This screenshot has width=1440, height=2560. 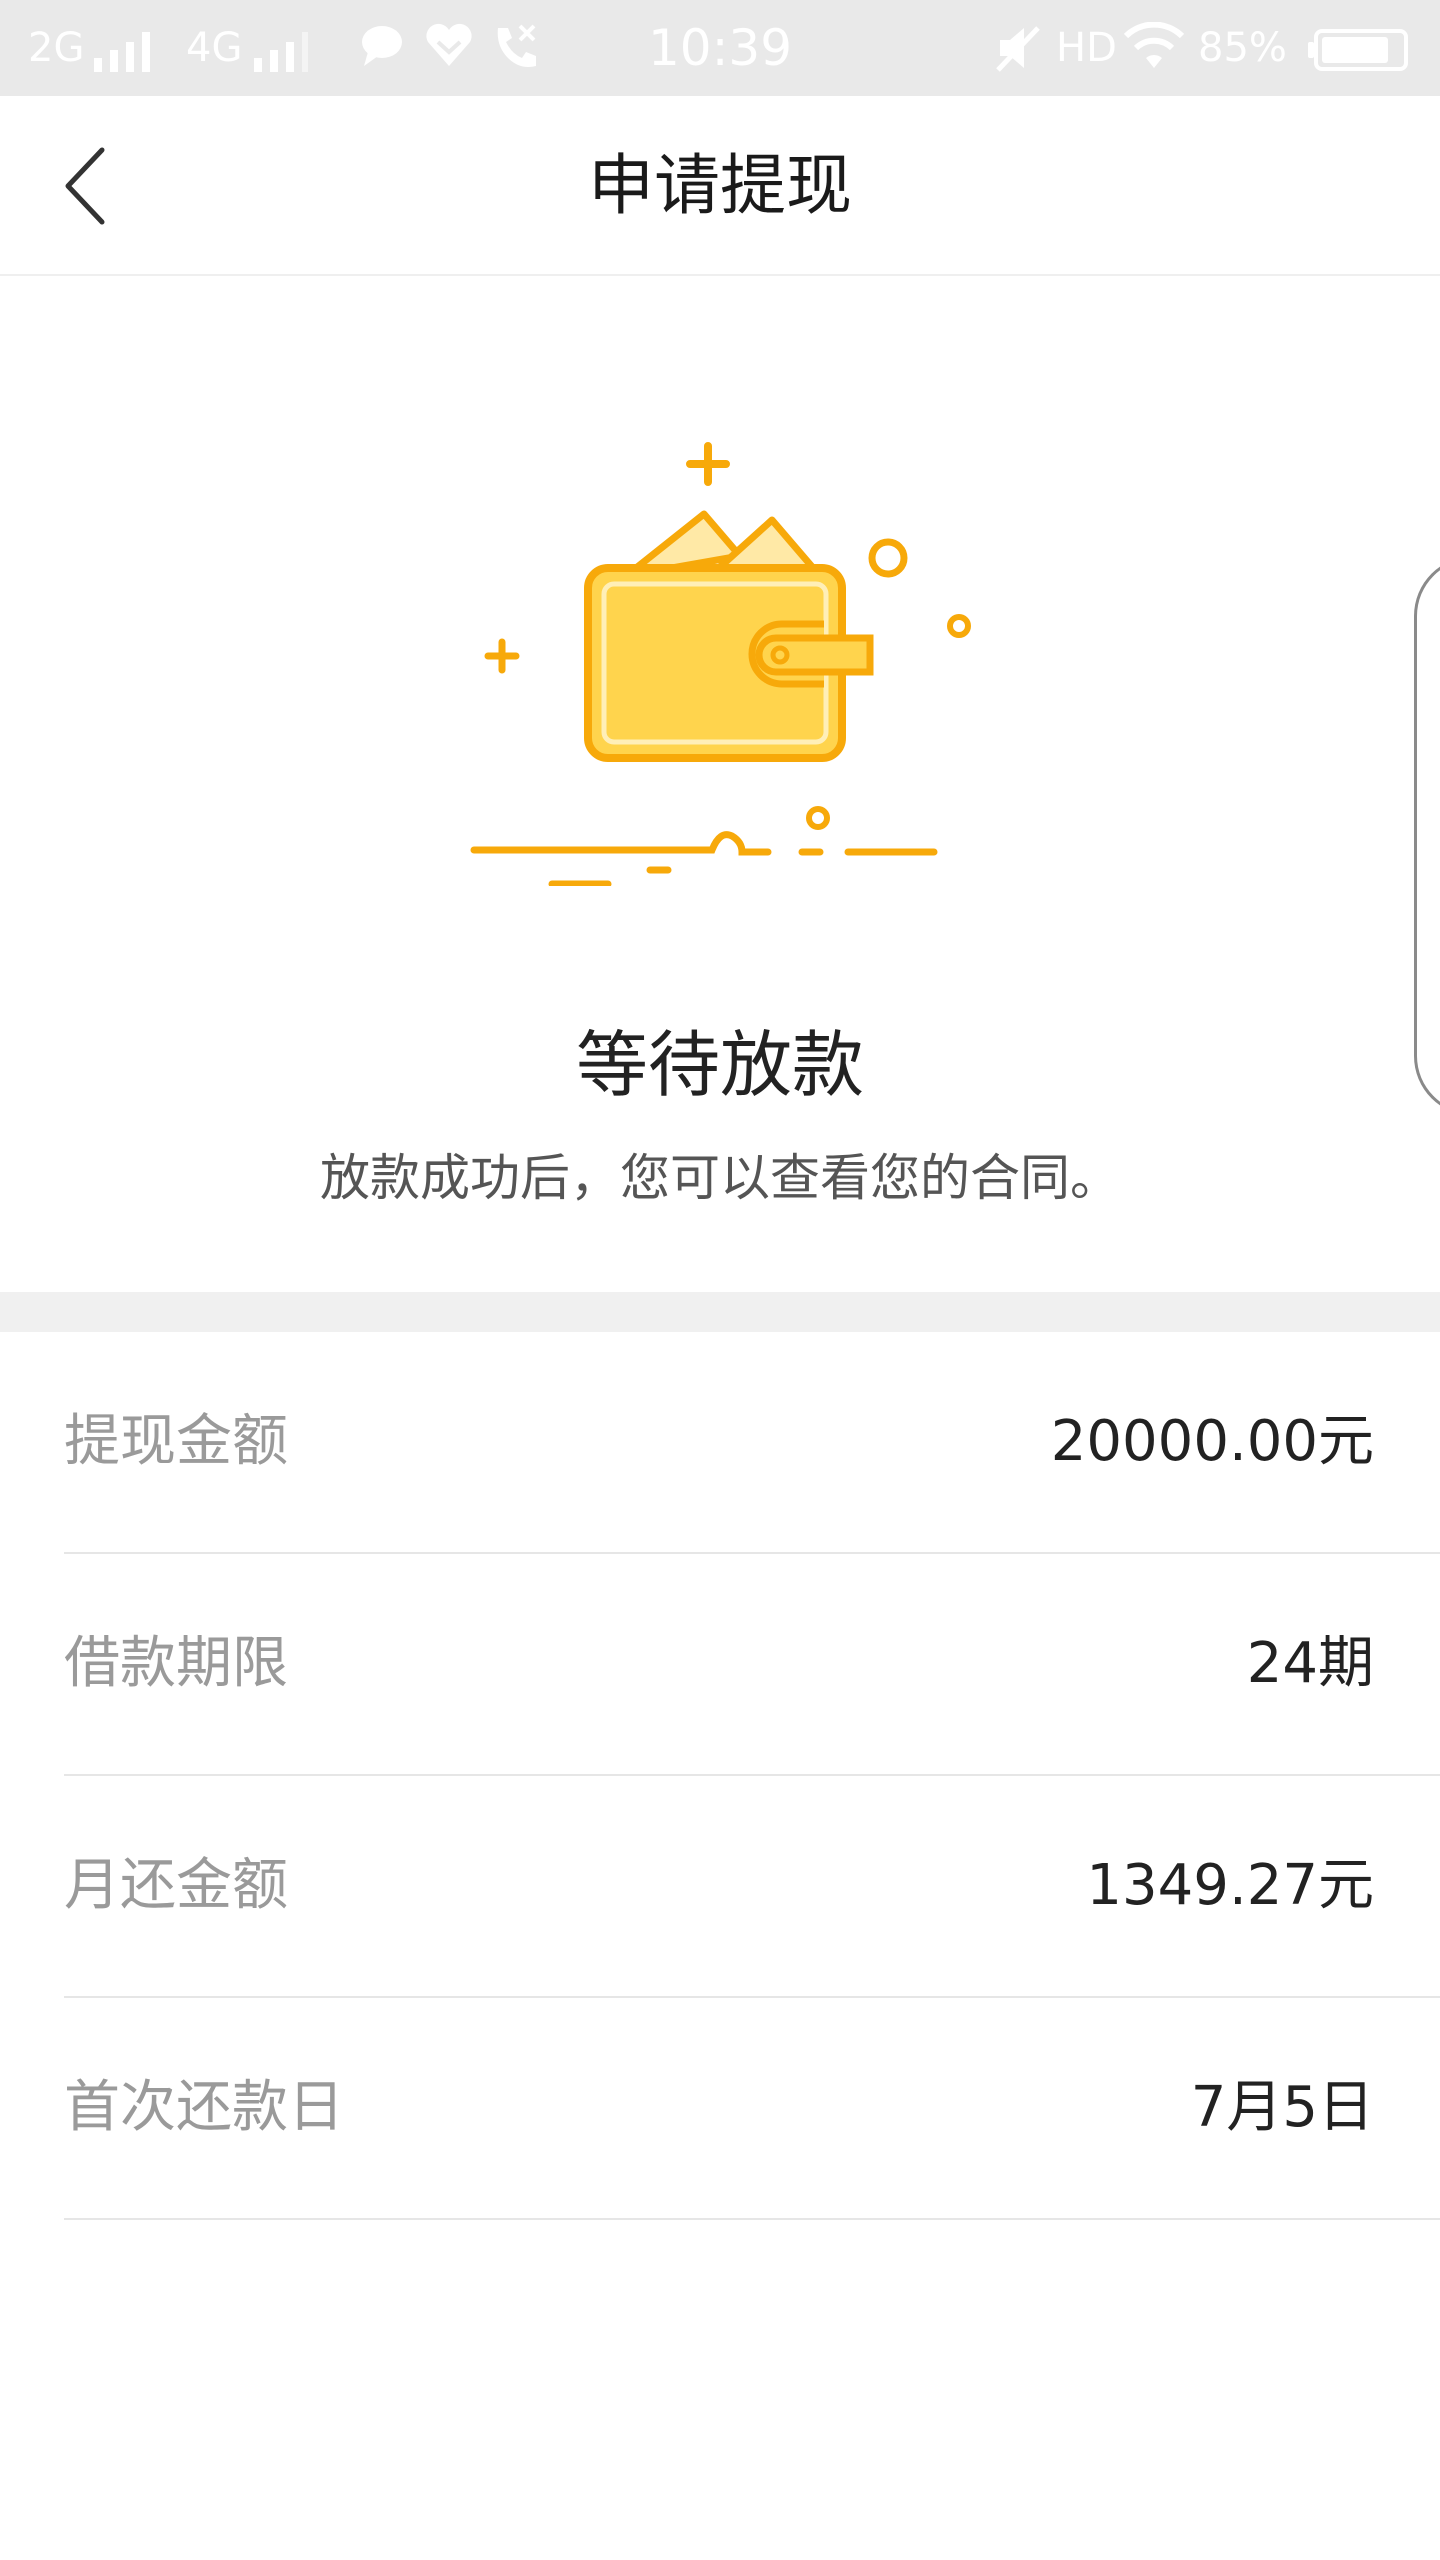 I want to click on detail-label: 首次还款日, so click(x=204, y=2107).